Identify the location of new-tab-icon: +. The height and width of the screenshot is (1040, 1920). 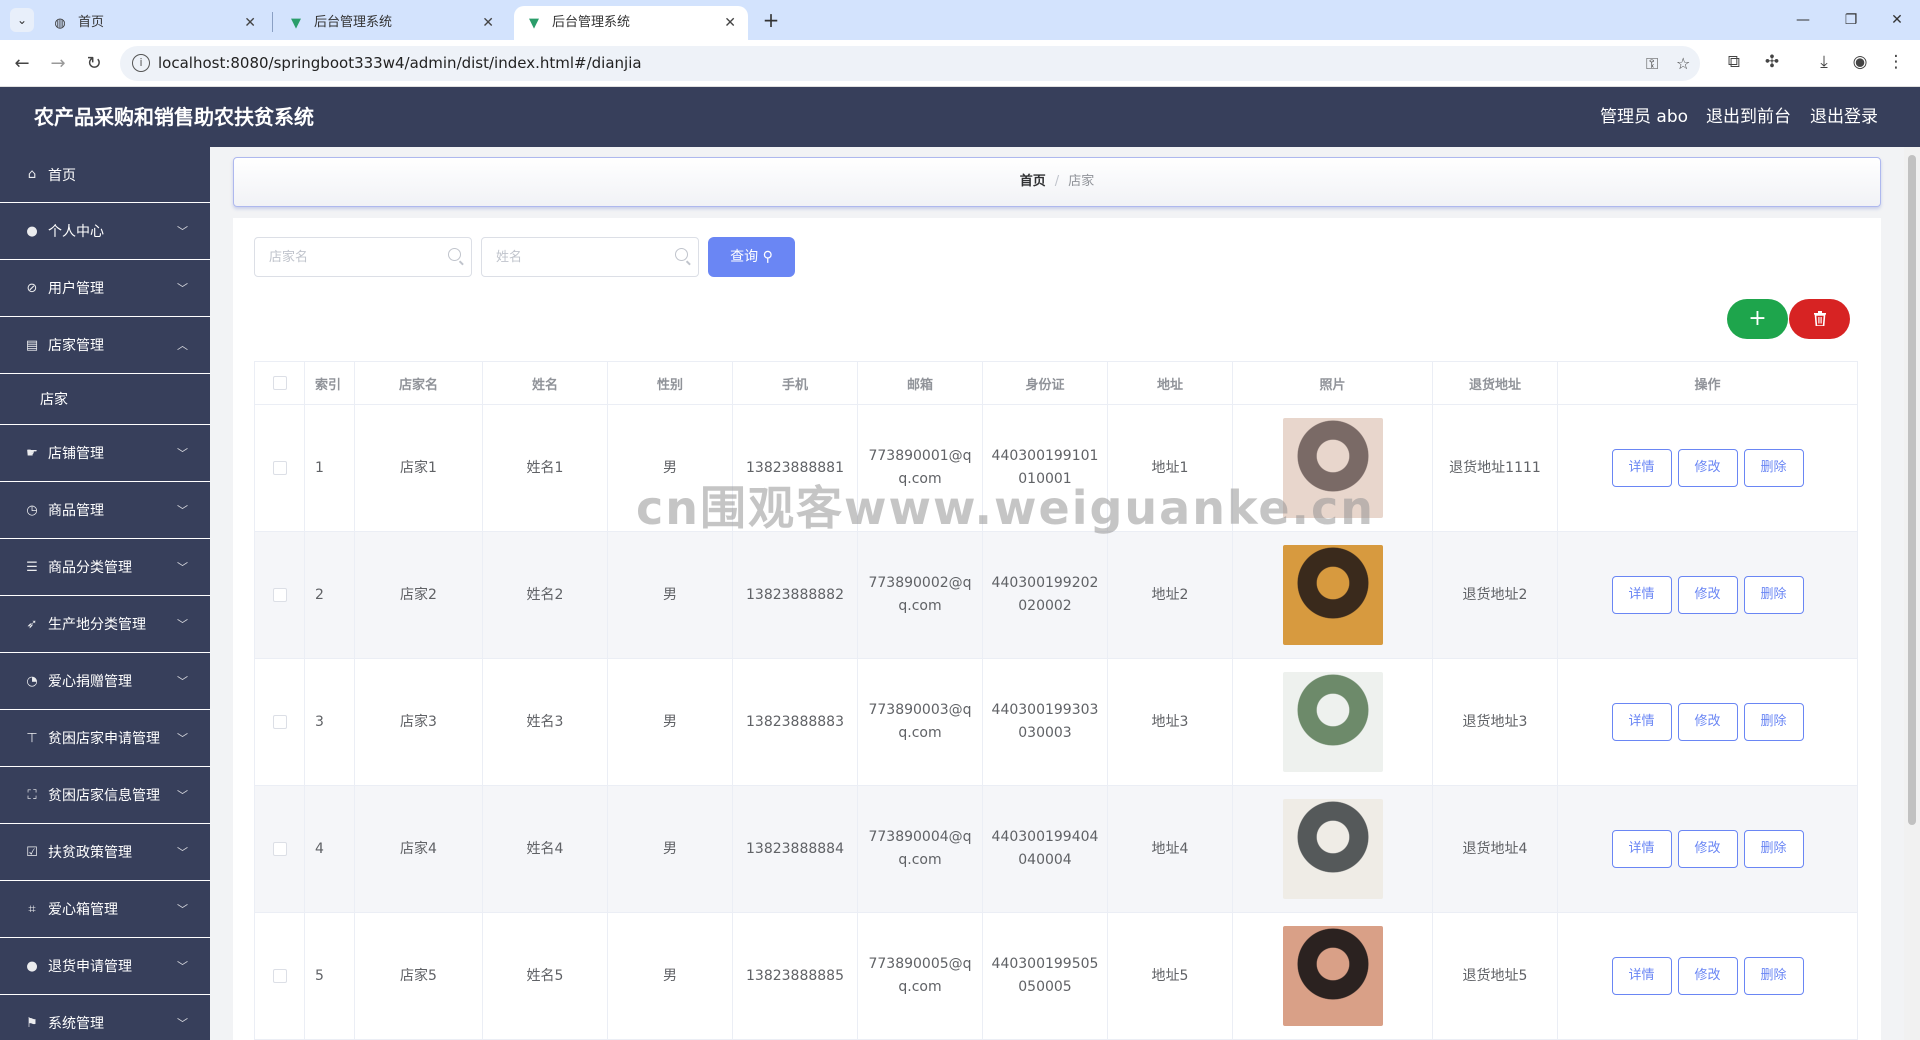
(771, 21).